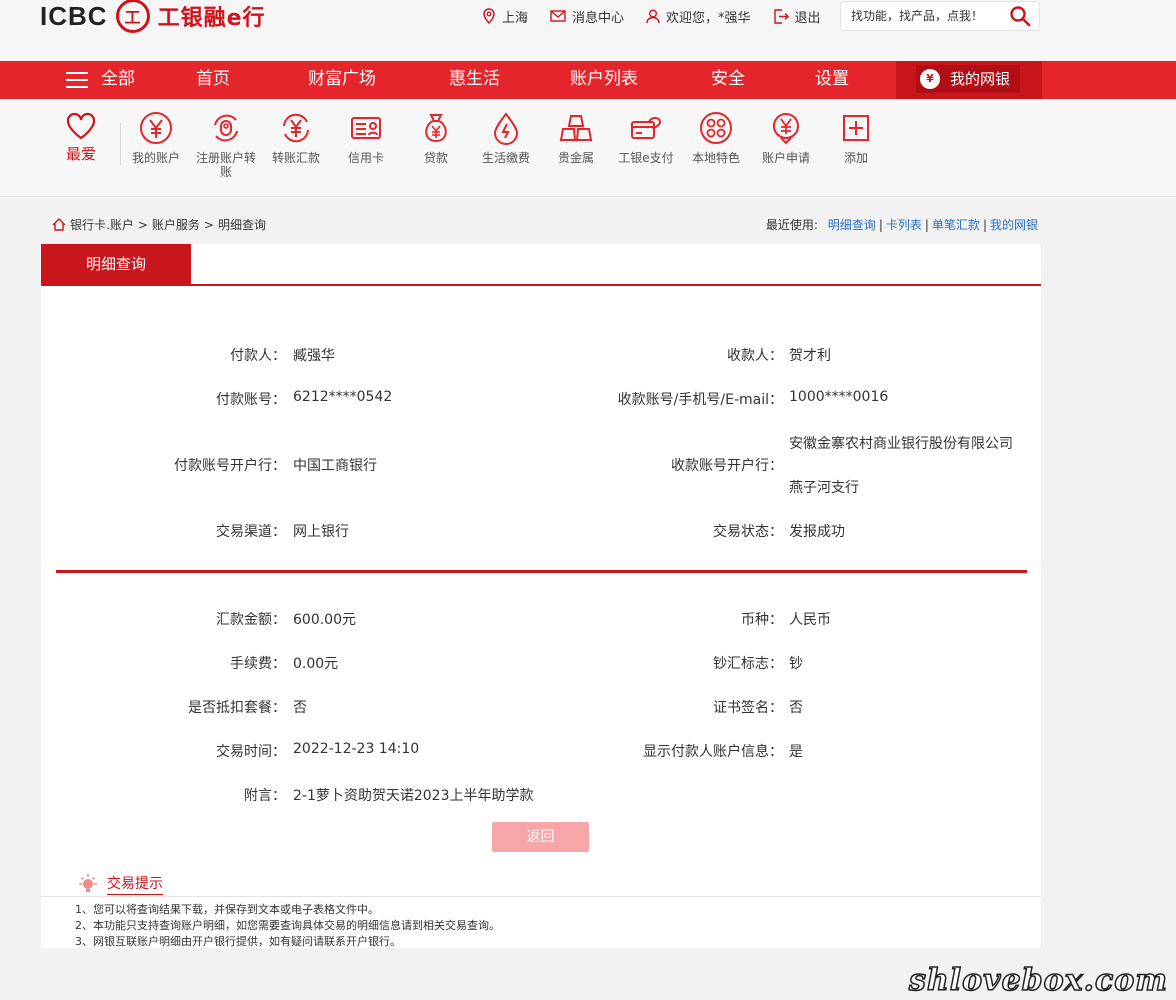  Describe the element at coordinates (604, 80) in the screenshot. I see `nav-account-list: 账户列表` at that location.